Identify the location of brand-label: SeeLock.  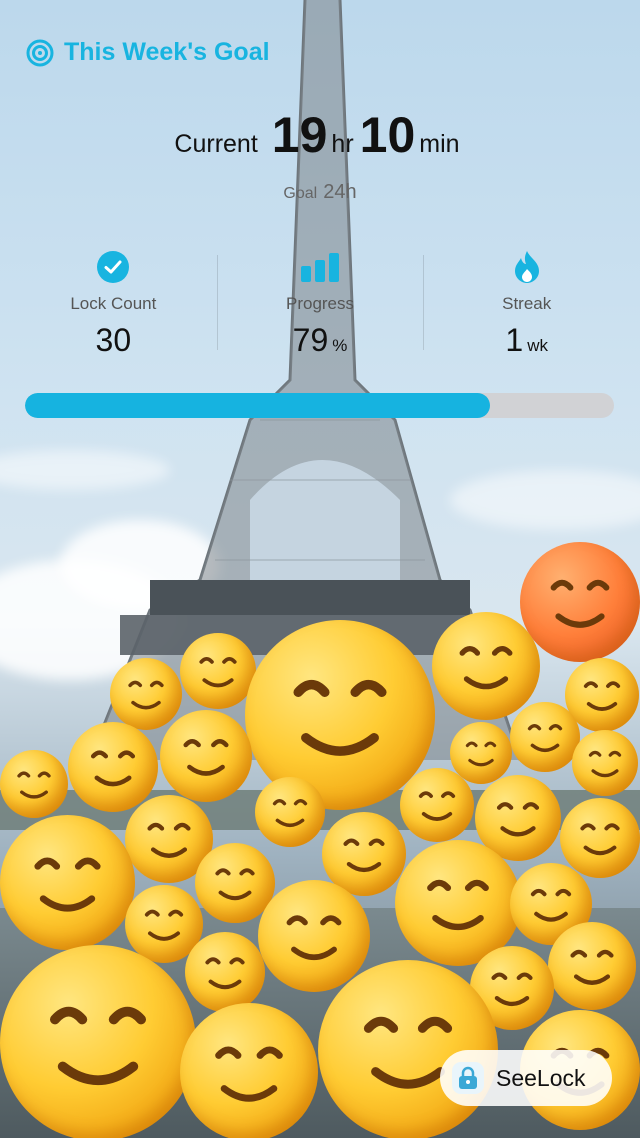
(541, 1077).